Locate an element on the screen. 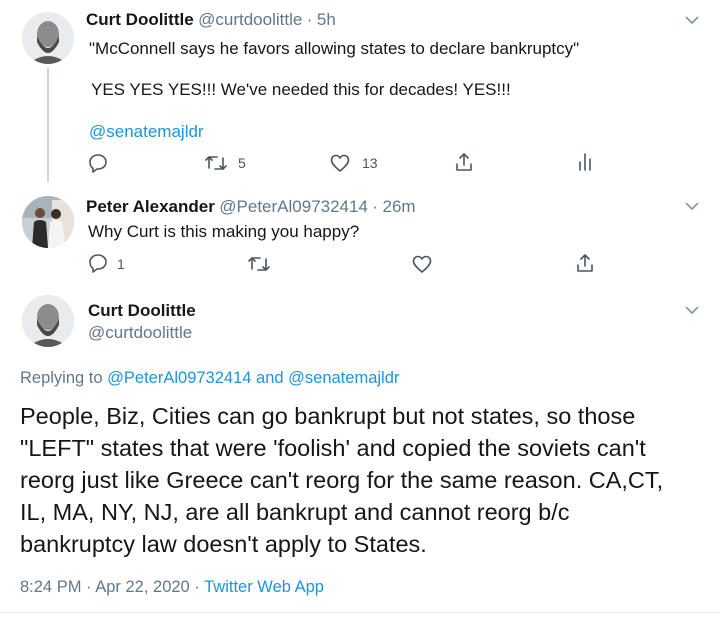 This screenshot has width=720, height=619. tweet-timestamp: 8:24 PM is located at coordinates (50, 587).